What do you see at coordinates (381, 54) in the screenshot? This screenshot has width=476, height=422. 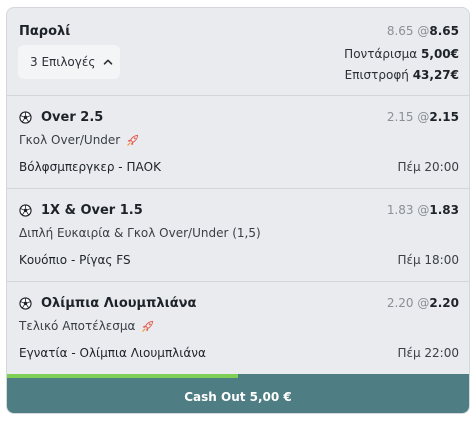 I see `stake-label: Ποντάρισμα` at bounding box center [381, 54].